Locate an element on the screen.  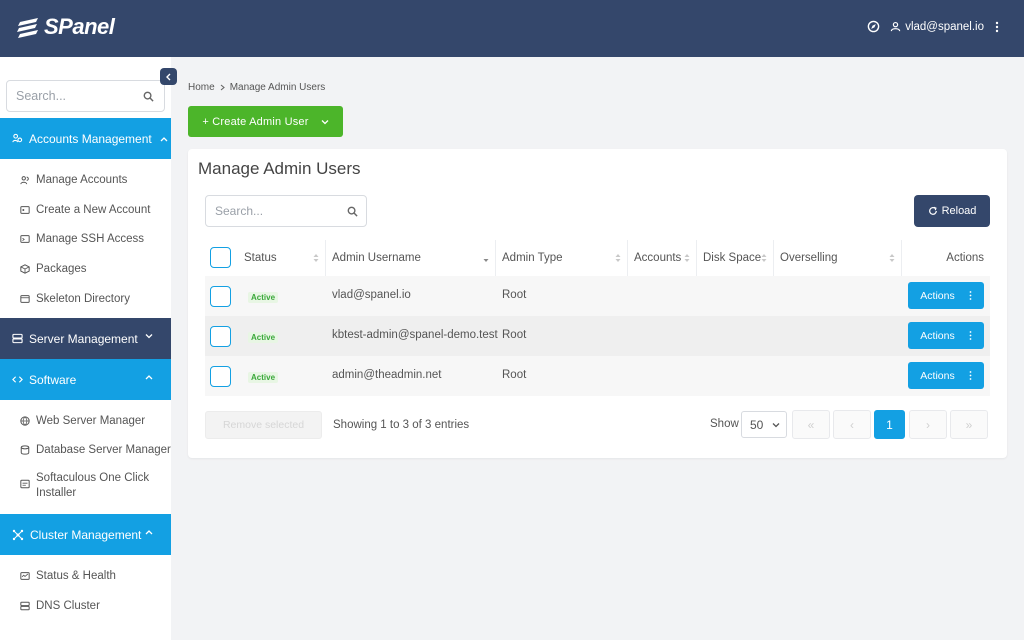
first-page-button: « is located at coordinates (811, 424).